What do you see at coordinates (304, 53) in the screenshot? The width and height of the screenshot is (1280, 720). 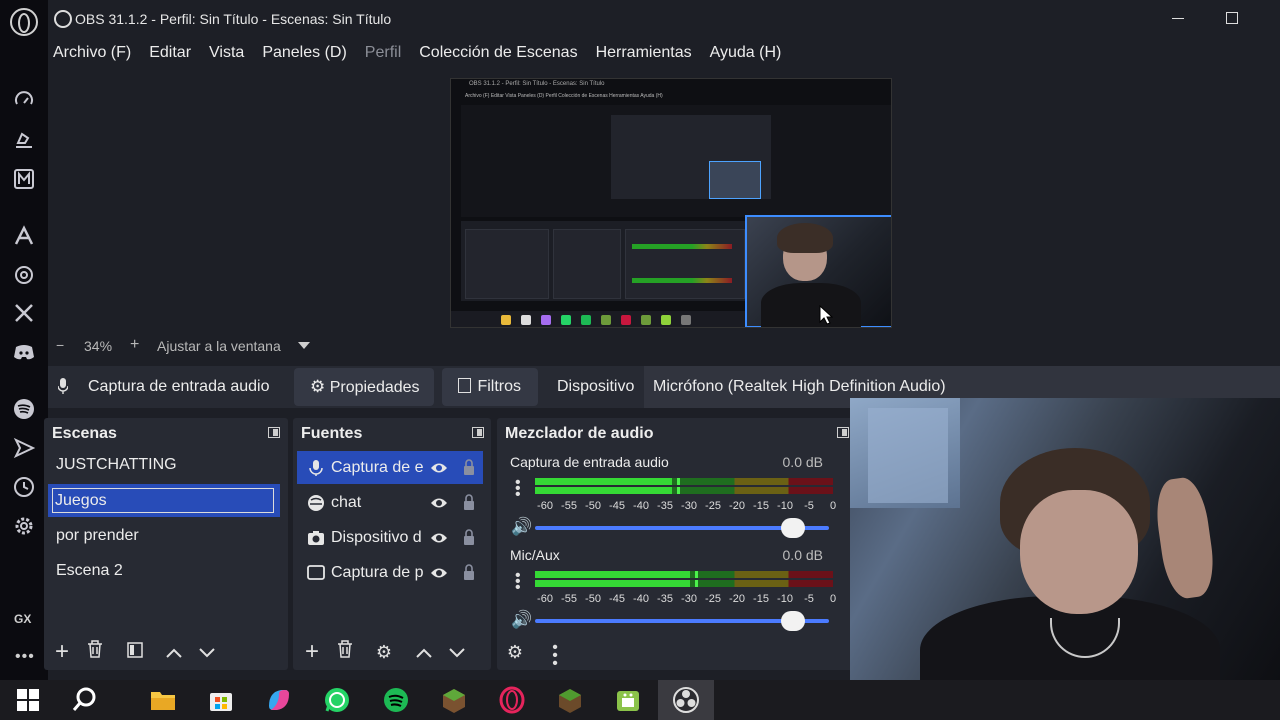 I see `menu-paneles: Paneles (D)` at bounding box center [304, 53].